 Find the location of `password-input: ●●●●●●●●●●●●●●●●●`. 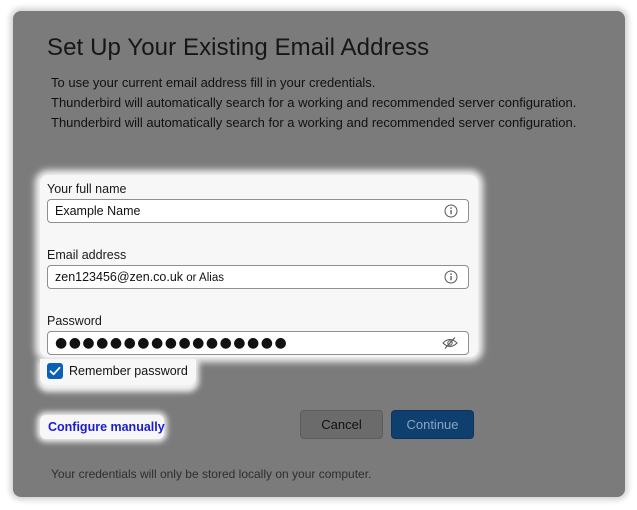

password-input: ●●●●●●●●●●●●●●●●● is located at coordinates (258, 343).